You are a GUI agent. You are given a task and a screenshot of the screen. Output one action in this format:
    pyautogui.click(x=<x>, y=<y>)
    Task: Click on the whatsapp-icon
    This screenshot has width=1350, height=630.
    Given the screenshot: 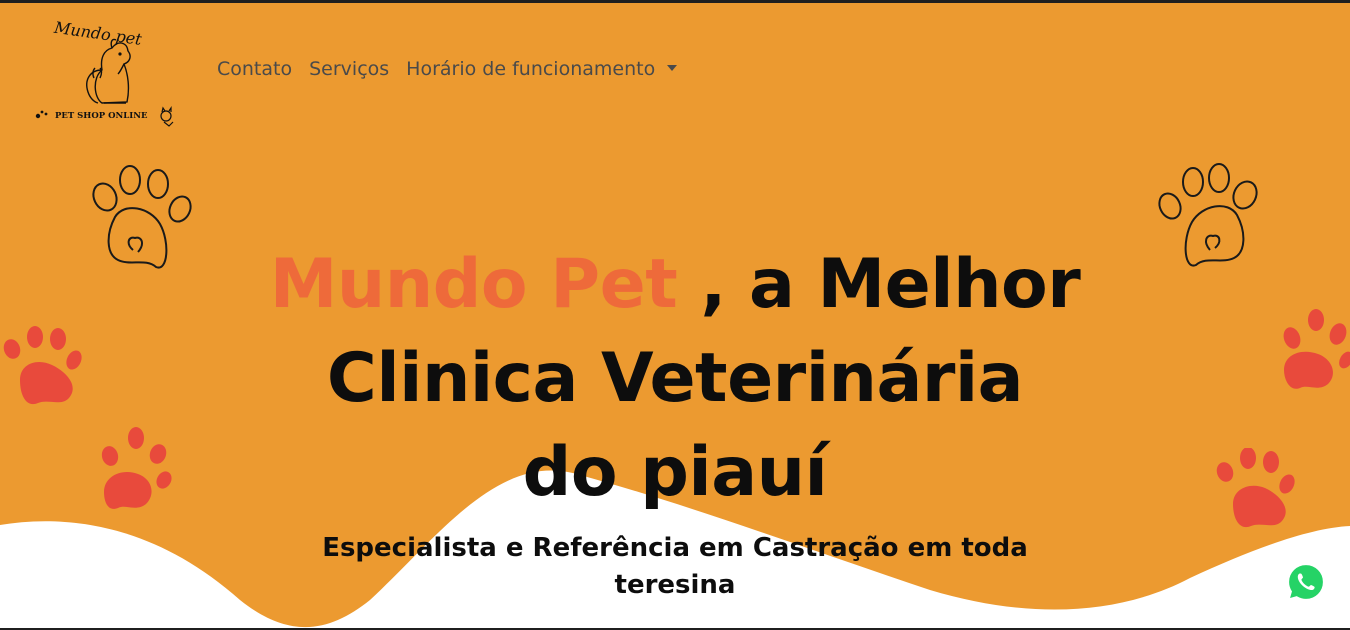 What is the action you would take?
    pyautogui.click(x=1306, y=582)
    